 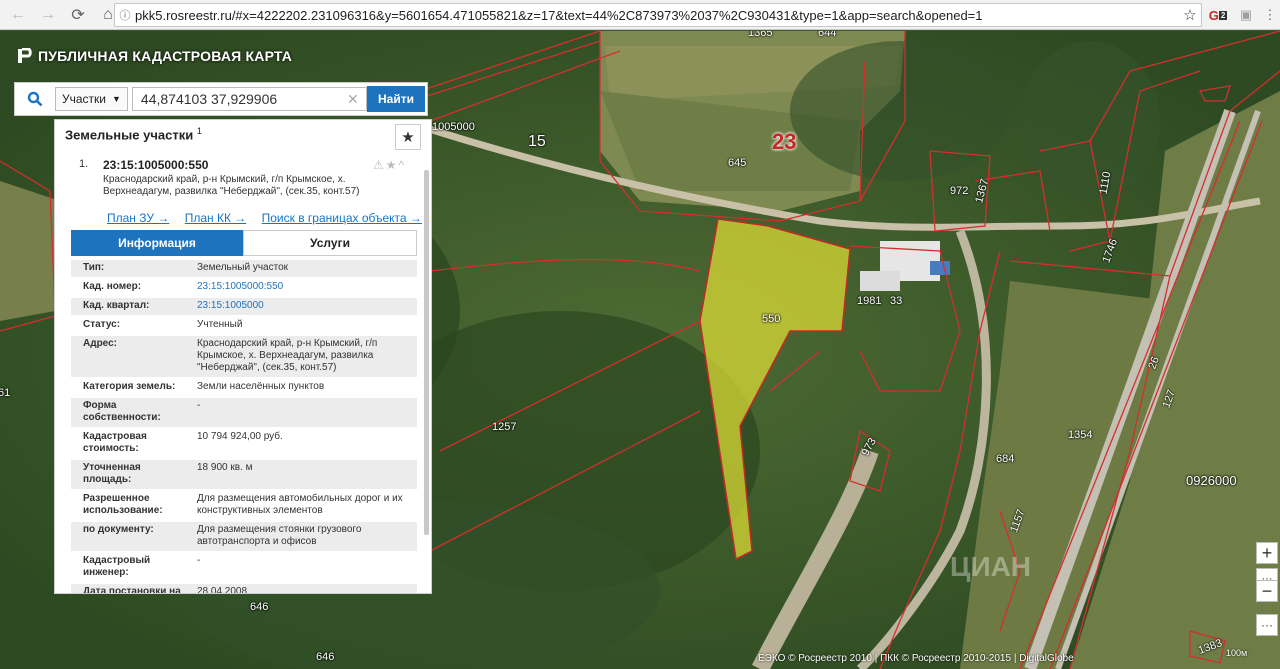 I want to click on property-value: Учтенный, so click(x=220, y=324).